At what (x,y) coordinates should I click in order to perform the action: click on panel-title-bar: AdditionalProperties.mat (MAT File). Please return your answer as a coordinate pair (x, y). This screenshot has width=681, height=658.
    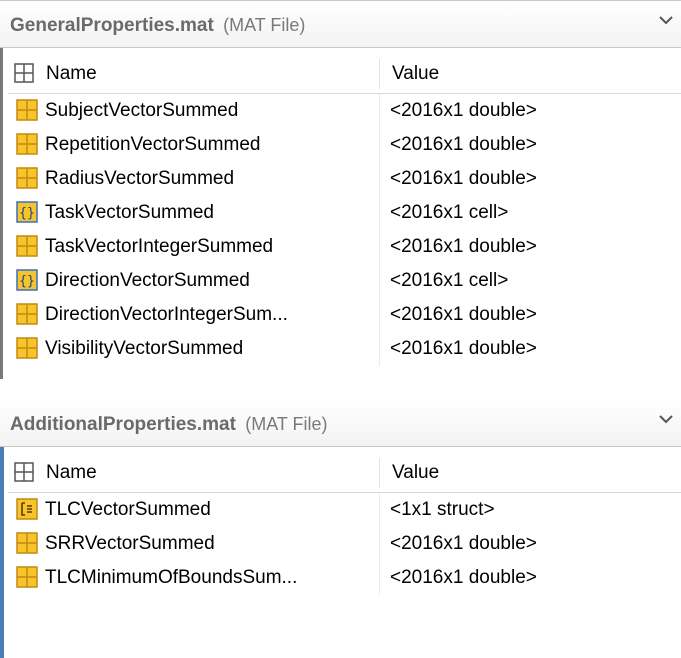
    Looking at the image, I should click on (340, 423).